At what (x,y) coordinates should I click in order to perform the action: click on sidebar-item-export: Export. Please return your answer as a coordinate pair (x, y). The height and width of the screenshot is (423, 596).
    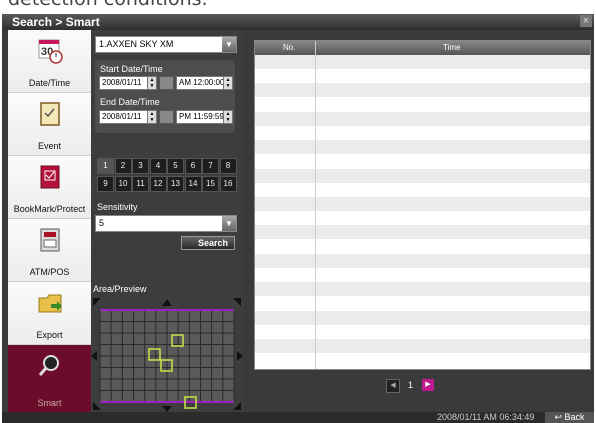
    Looking at the image, I should click on (49, 313).